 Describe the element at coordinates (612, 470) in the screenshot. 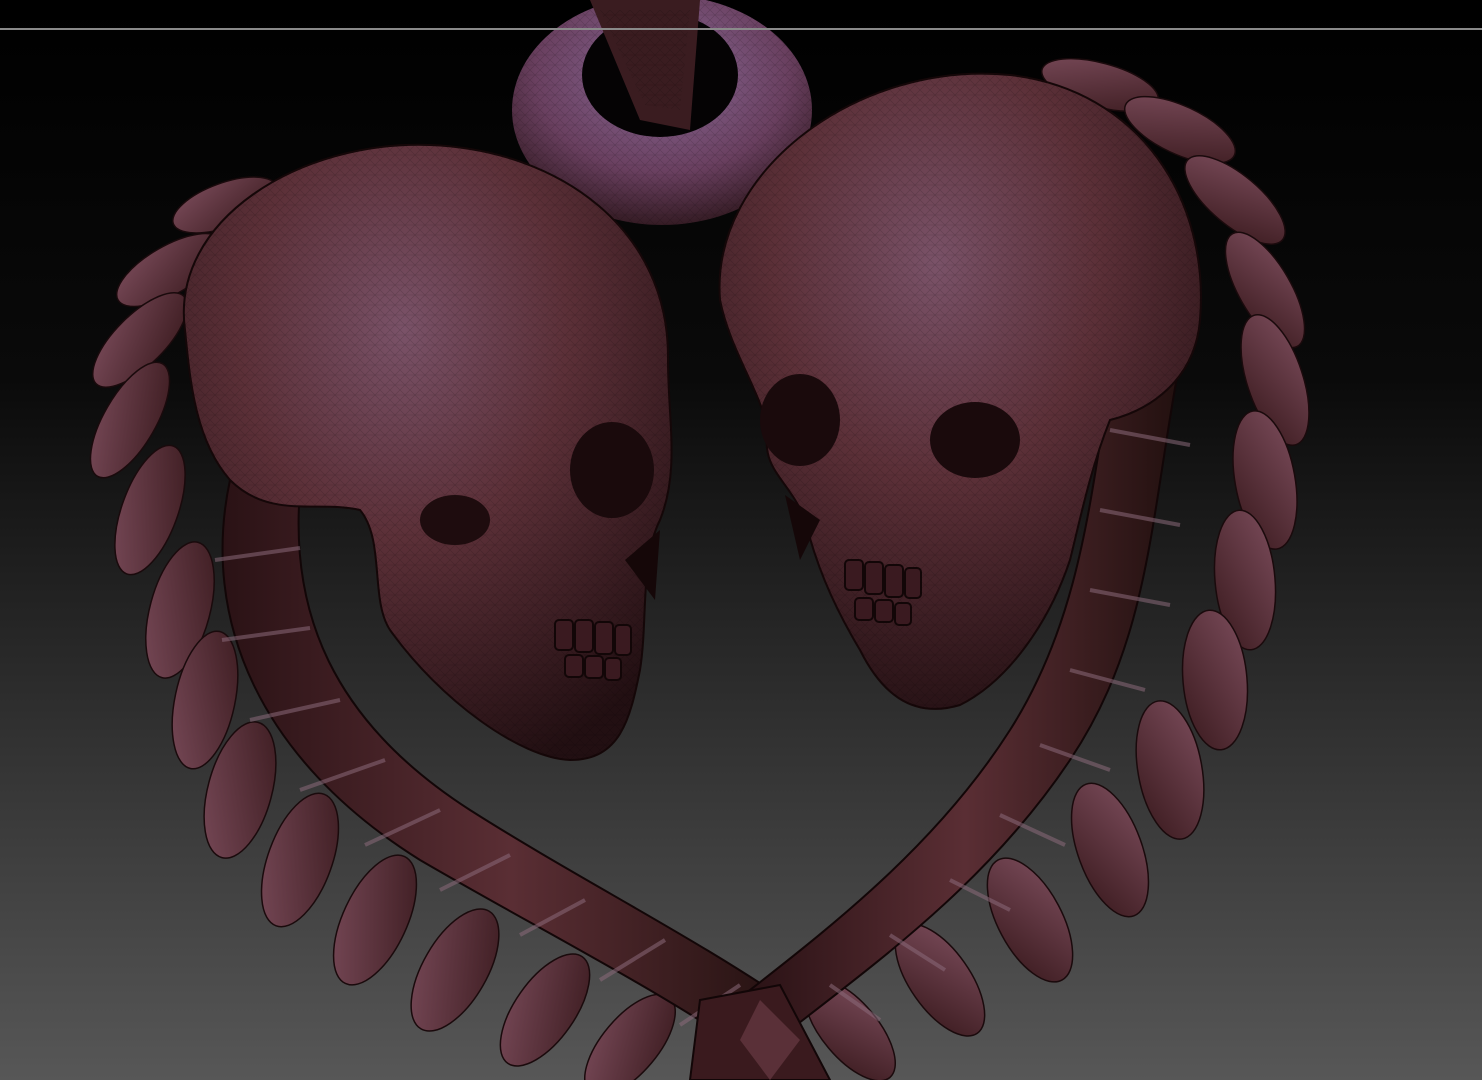

I see `left-eye-socket` at that location.